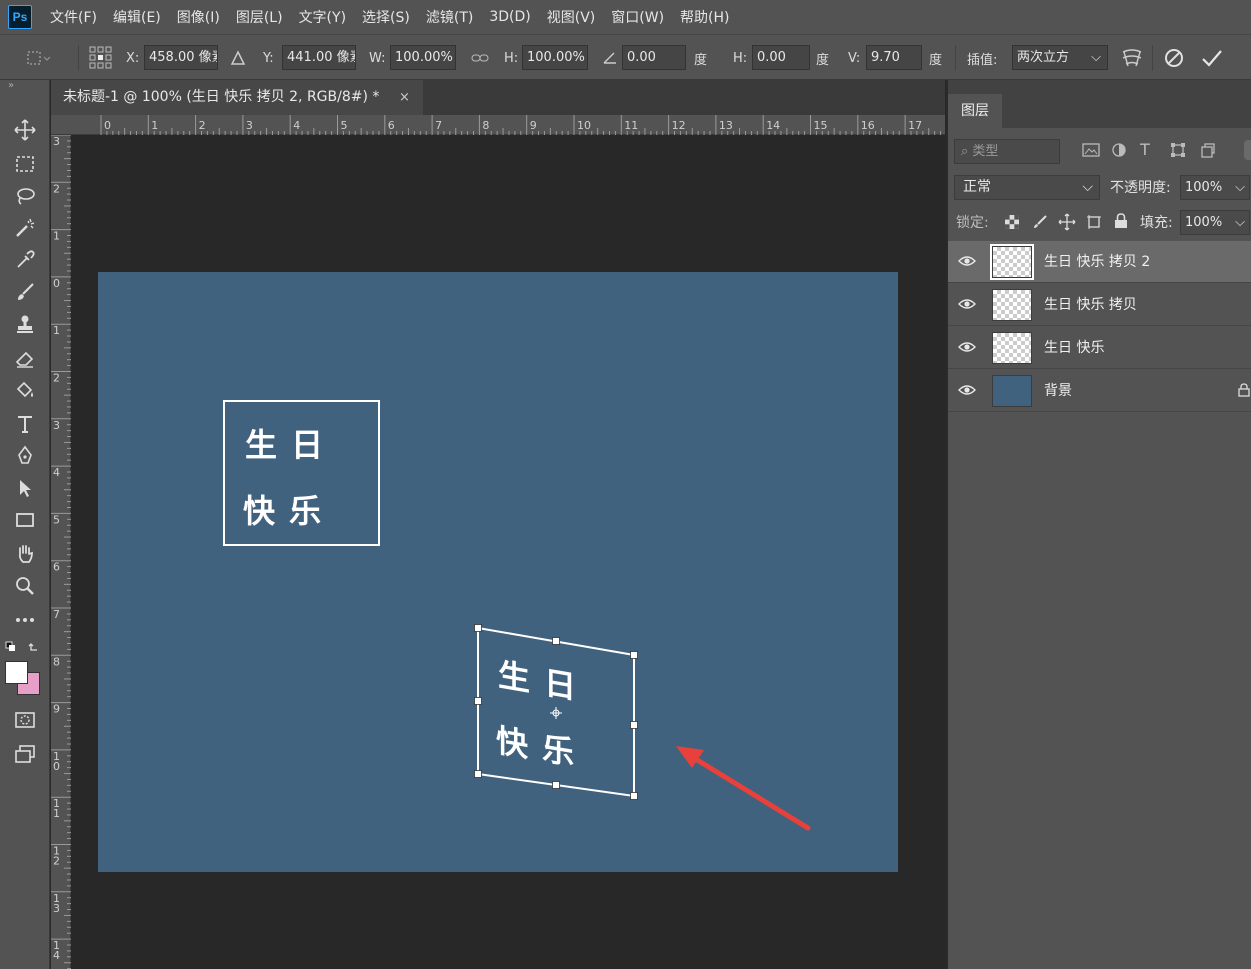 The height and width of the screenshot is (969, 1251). What do you see at coordinates (555, 57) in the screenshot?
I see `height-field: 100.00%` at bounding box center [555, 57].